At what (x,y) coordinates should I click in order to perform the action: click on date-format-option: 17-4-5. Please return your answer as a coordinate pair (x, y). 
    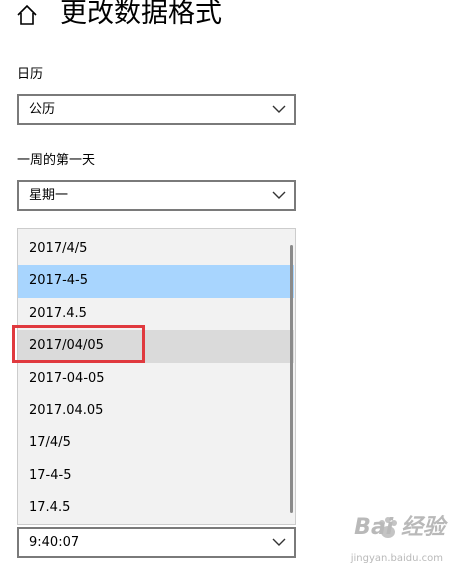
    Looking at the image, I should click on (156, 476).